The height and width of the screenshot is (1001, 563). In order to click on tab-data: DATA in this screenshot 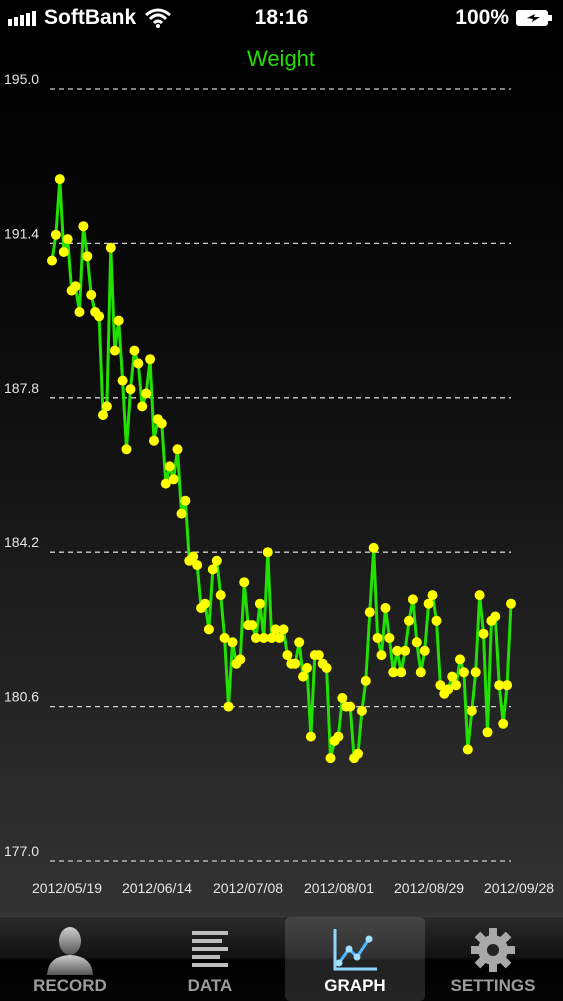, I will do `click(210, 959)`.